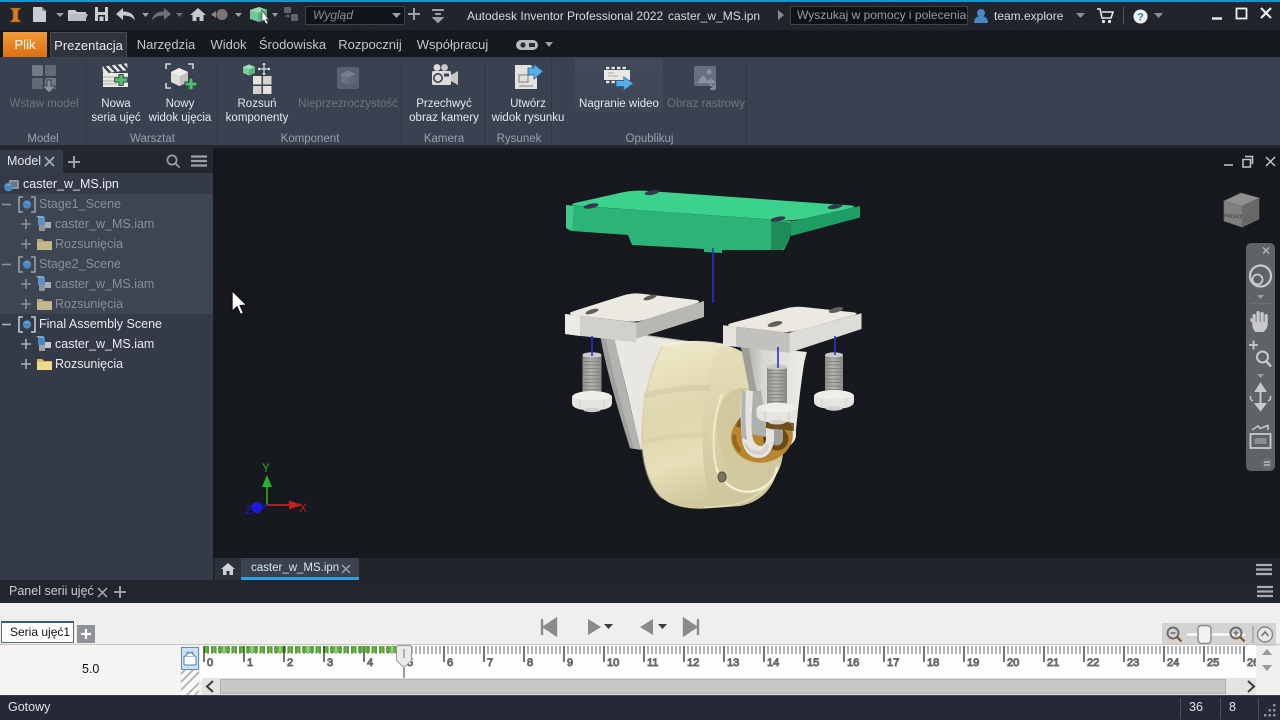 The width and height of the screenshot is (1280, 720). I want to click on svg-text: 2, so click(290, 663).